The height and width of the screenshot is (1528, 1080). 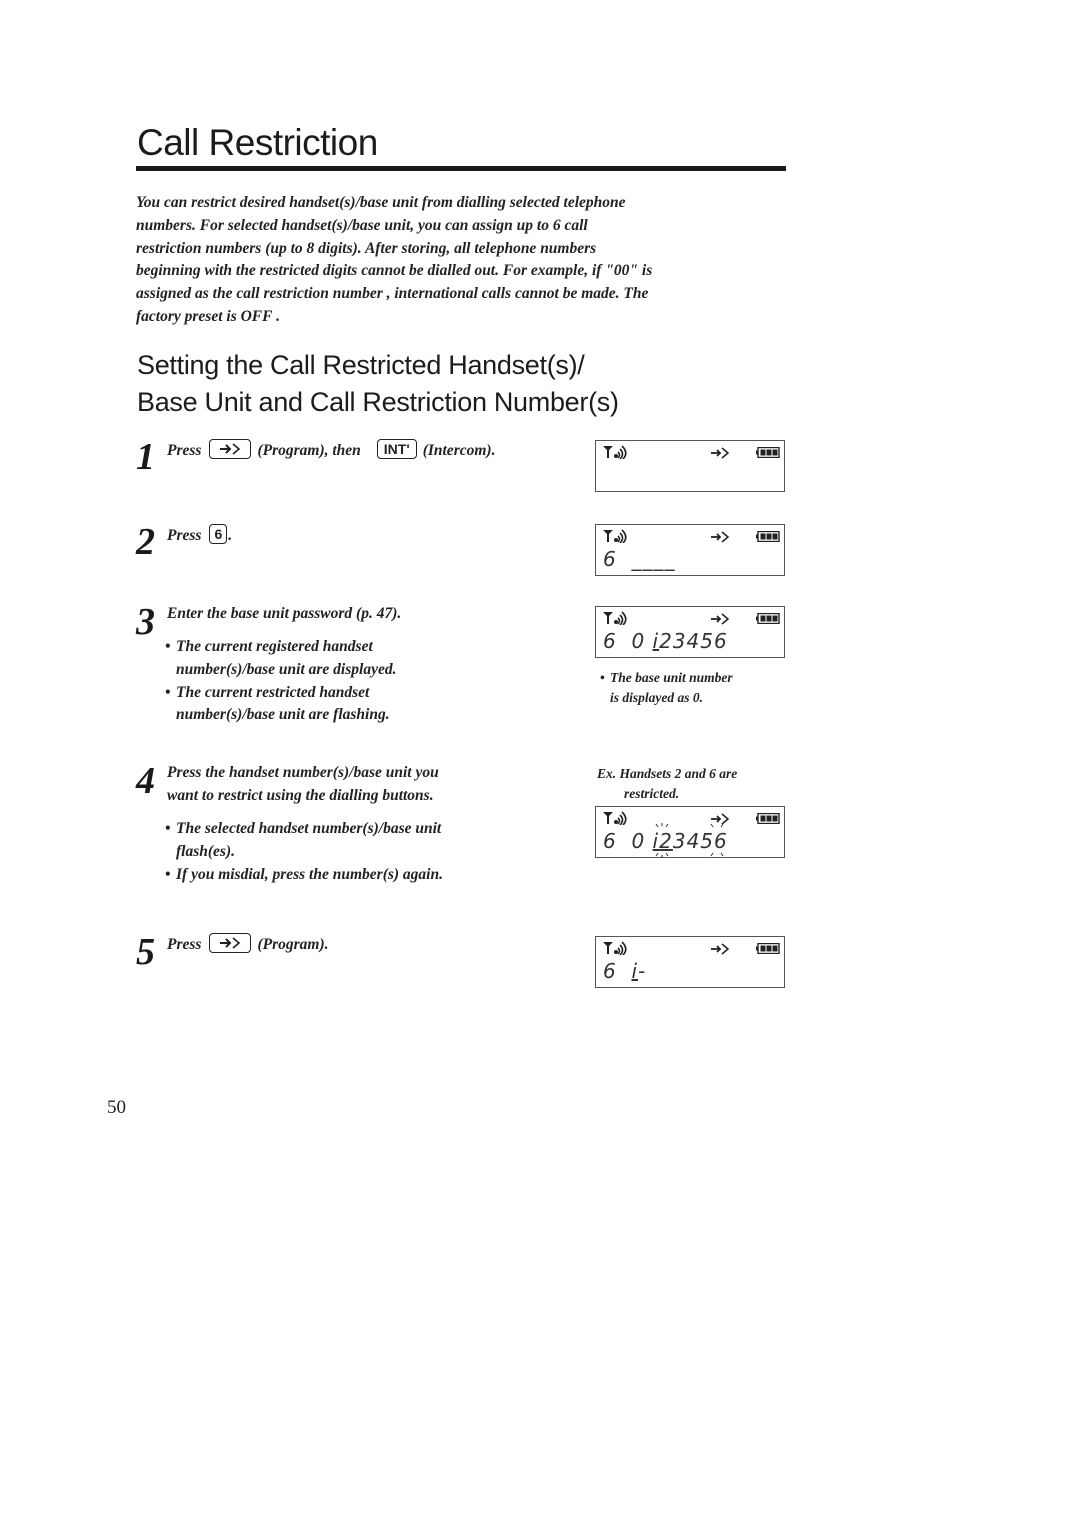 I want to click on flashing-digit: 6, so click(x=719, y=840).